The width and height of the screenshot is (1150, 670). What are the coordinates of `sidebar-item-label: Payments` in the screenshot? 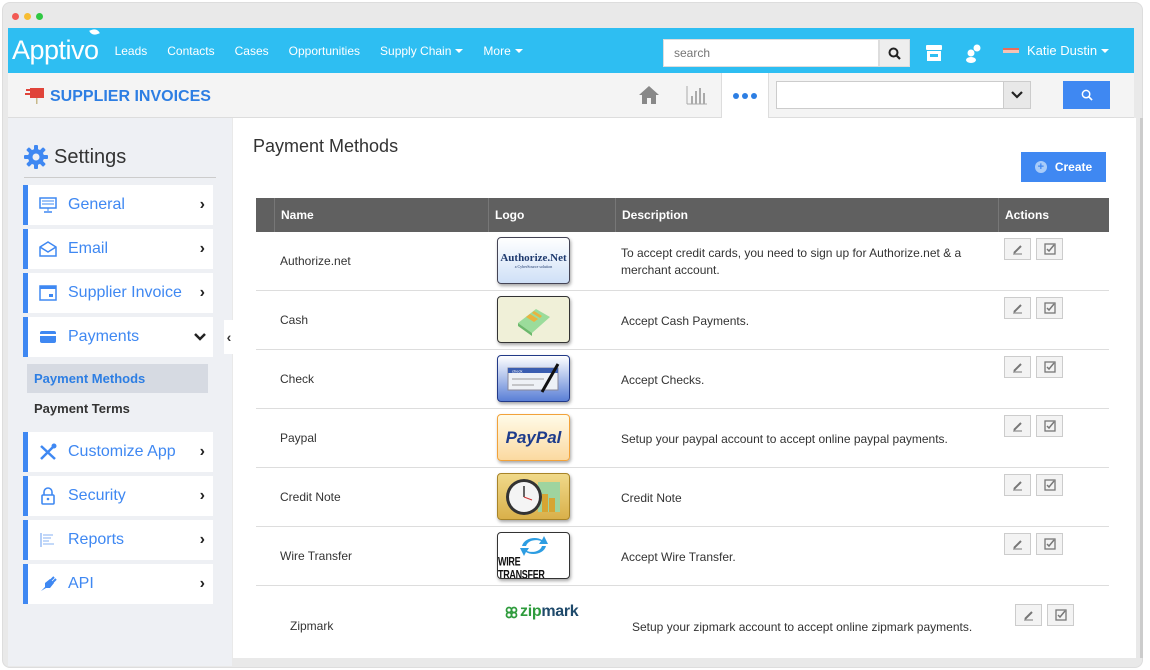 It's located at (104, 336).